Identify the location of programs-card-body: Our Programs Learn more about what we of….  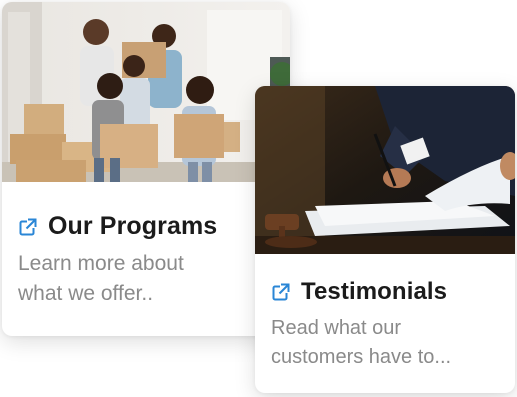
(146, 261).